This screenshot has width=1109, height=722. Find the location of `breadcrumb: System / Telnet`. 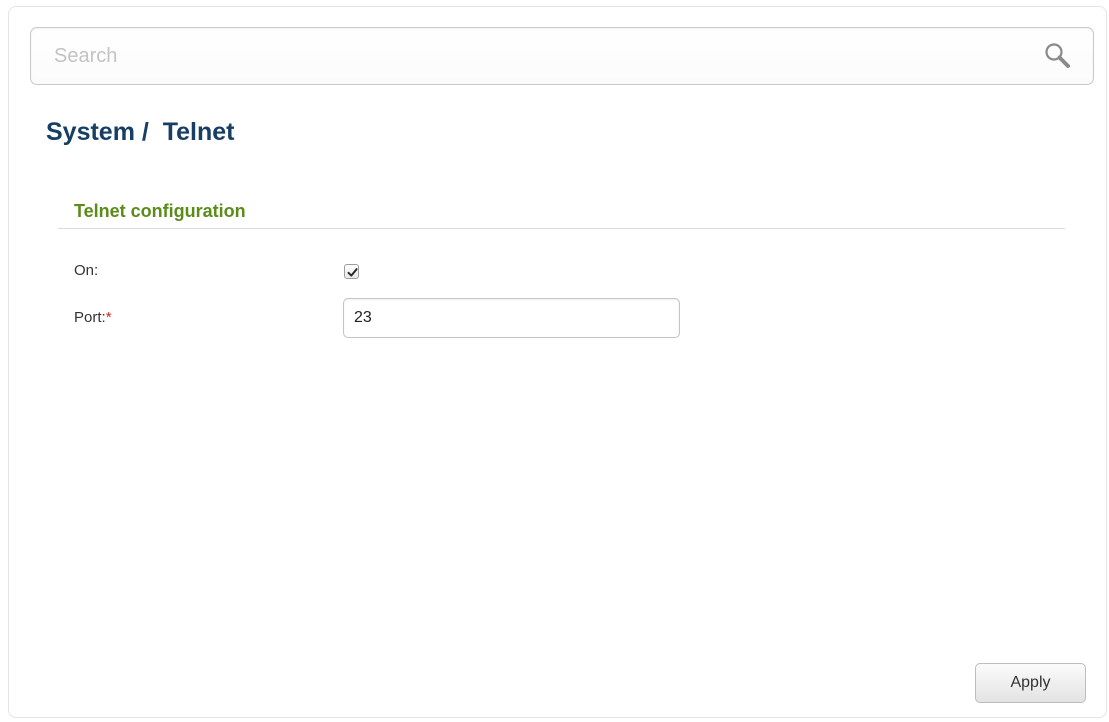

breadcrumb: System / Telnet is located at coordinates (140, 132).